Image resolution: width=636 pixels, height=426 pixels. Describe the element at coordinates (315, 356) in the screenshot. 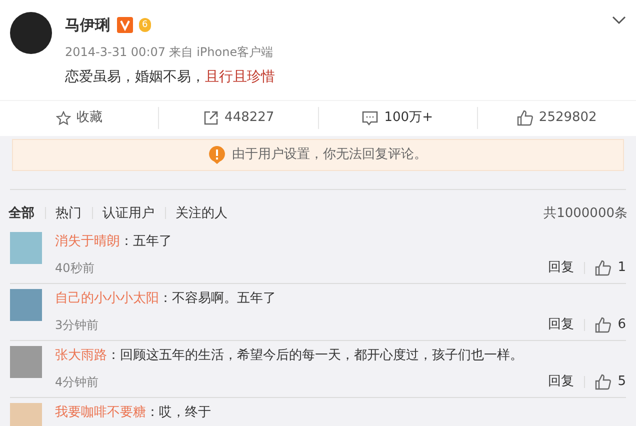

I see `comment-text: ：回顾这五年的生活，希望今后的每一天，都开心度过，孩子们也一样。` at that location.